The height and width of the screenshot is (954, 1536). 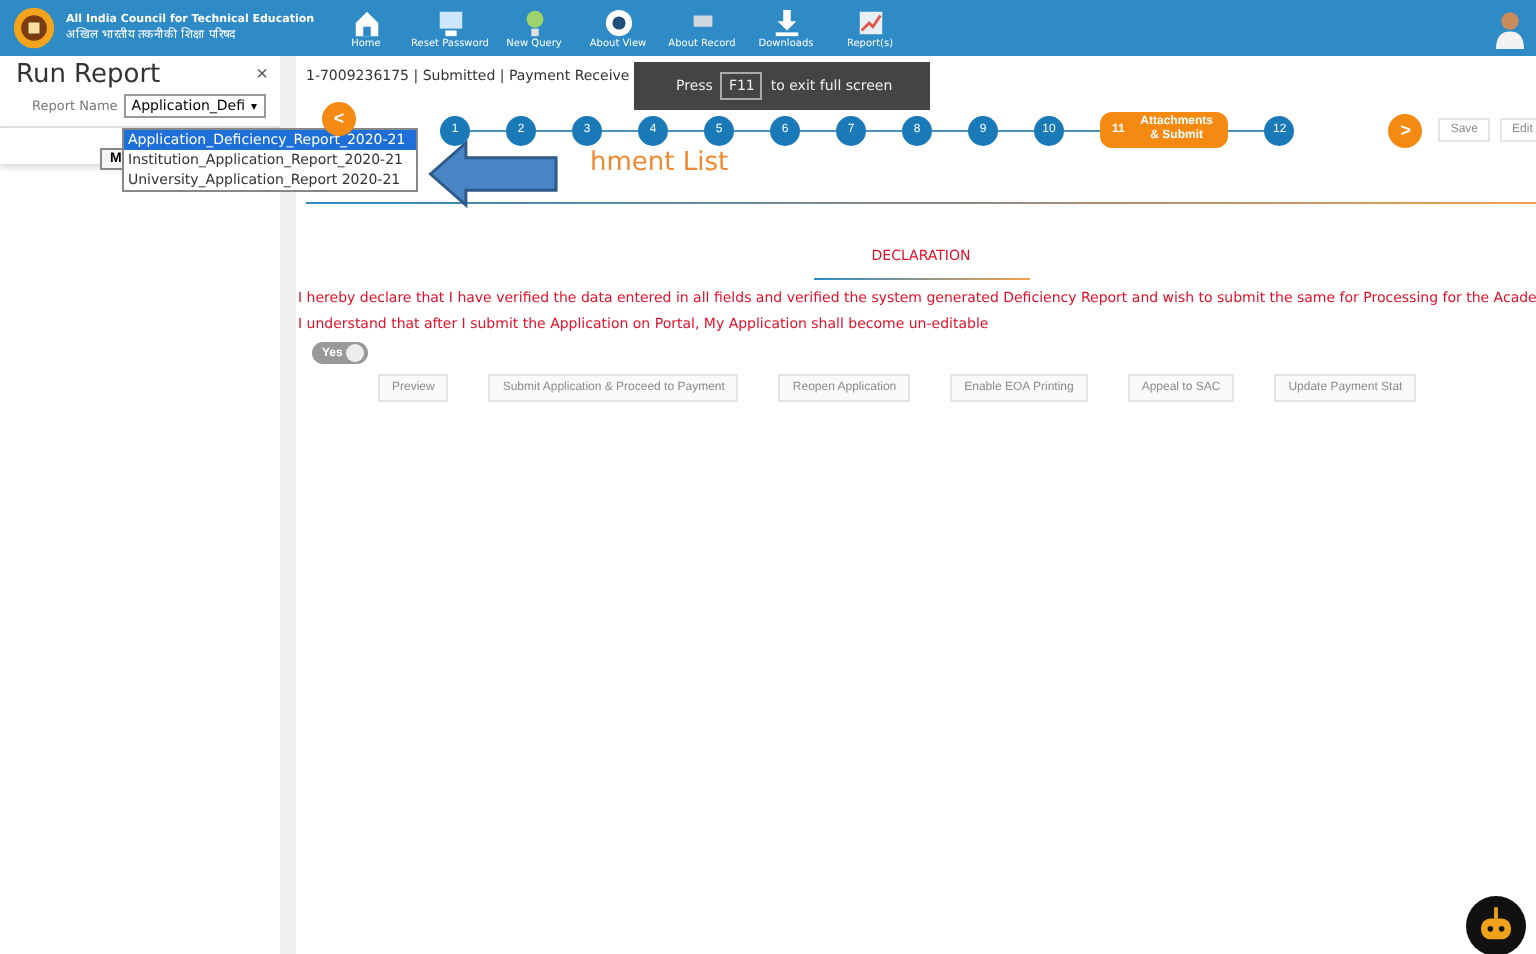 What do you see at coordinates (660, 163) in the screenshot?
I see `section-heading: hment List` at bounding box center [660, 163].